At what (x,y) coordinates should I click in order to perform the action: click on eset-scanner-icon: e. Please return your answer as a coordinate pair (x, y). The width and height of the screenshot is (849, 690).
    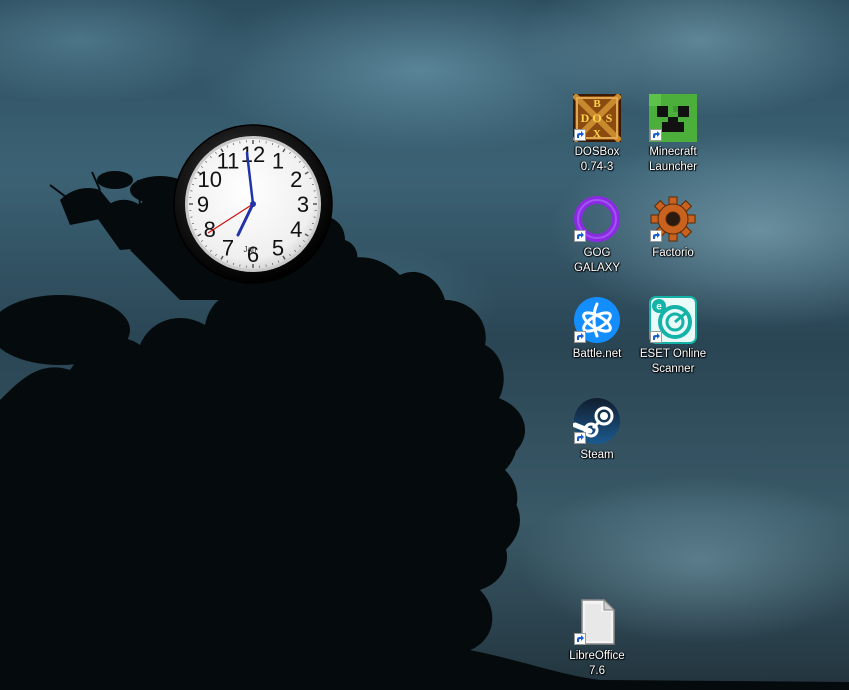
    Looking at the image, I should click on (673, 320).